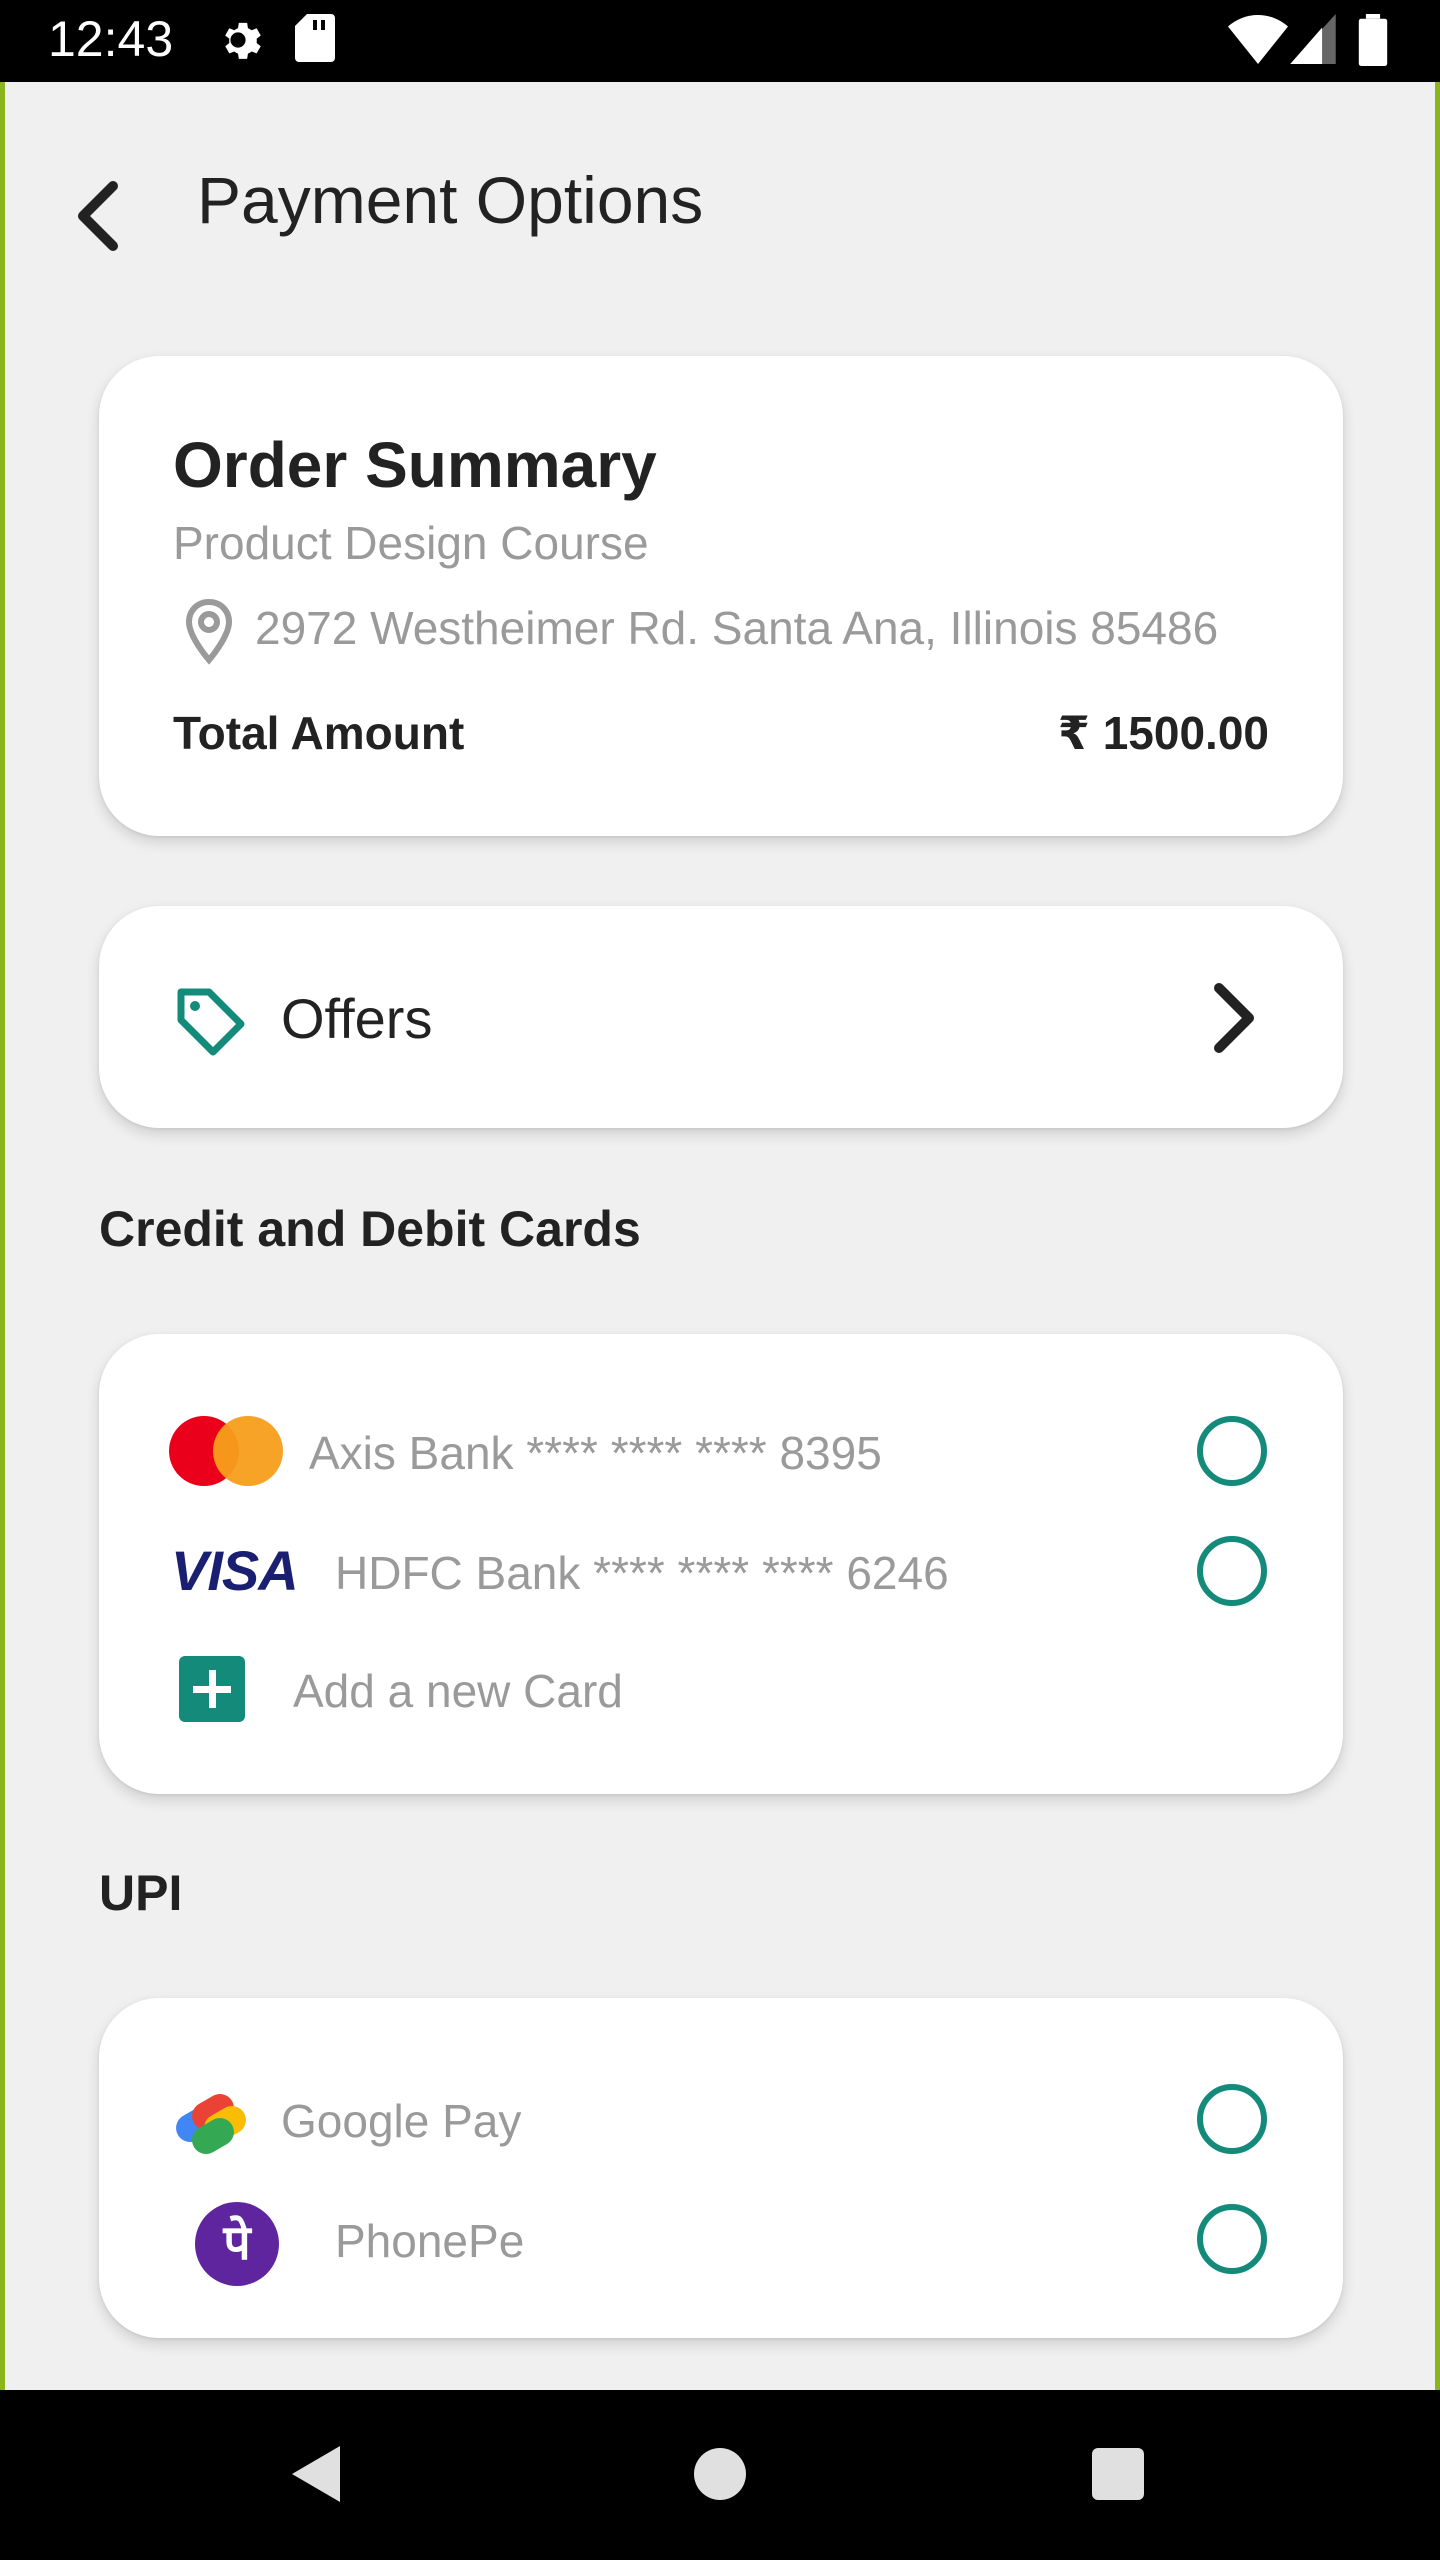  What do you see at coordinates (1232, 1571) in the screenshot?
I see `card-radio-hdfc` at bounding box center [1232, 1571].